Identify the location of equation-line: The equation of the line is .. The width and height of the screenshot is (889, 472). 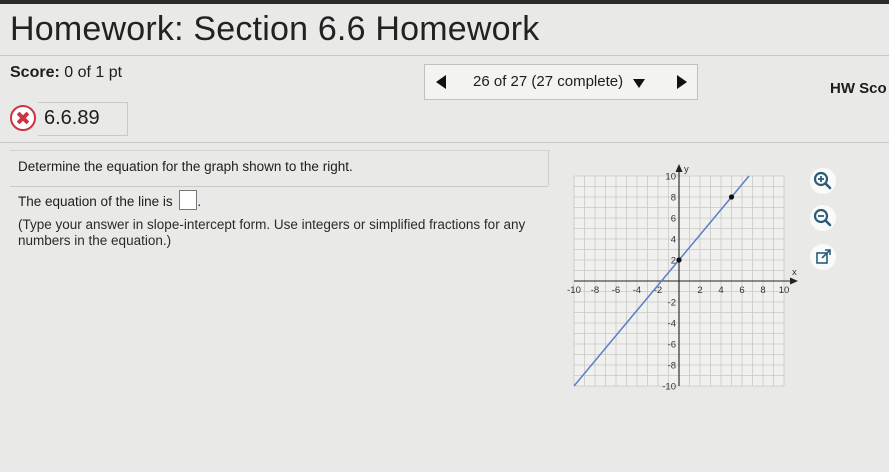
(109, 200).